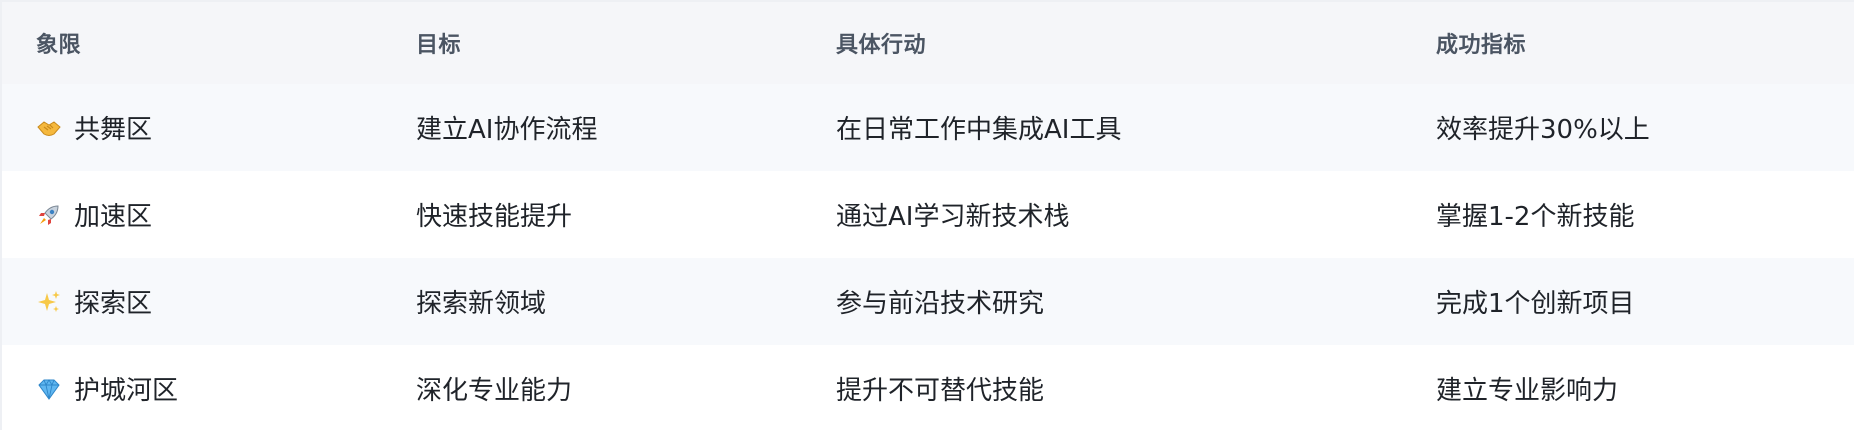 This screenshot has height=432, width=1854. Describe the element at coordinates (1628, 43) in the screenshot. I see `header-metric: 成功指标` at that location.